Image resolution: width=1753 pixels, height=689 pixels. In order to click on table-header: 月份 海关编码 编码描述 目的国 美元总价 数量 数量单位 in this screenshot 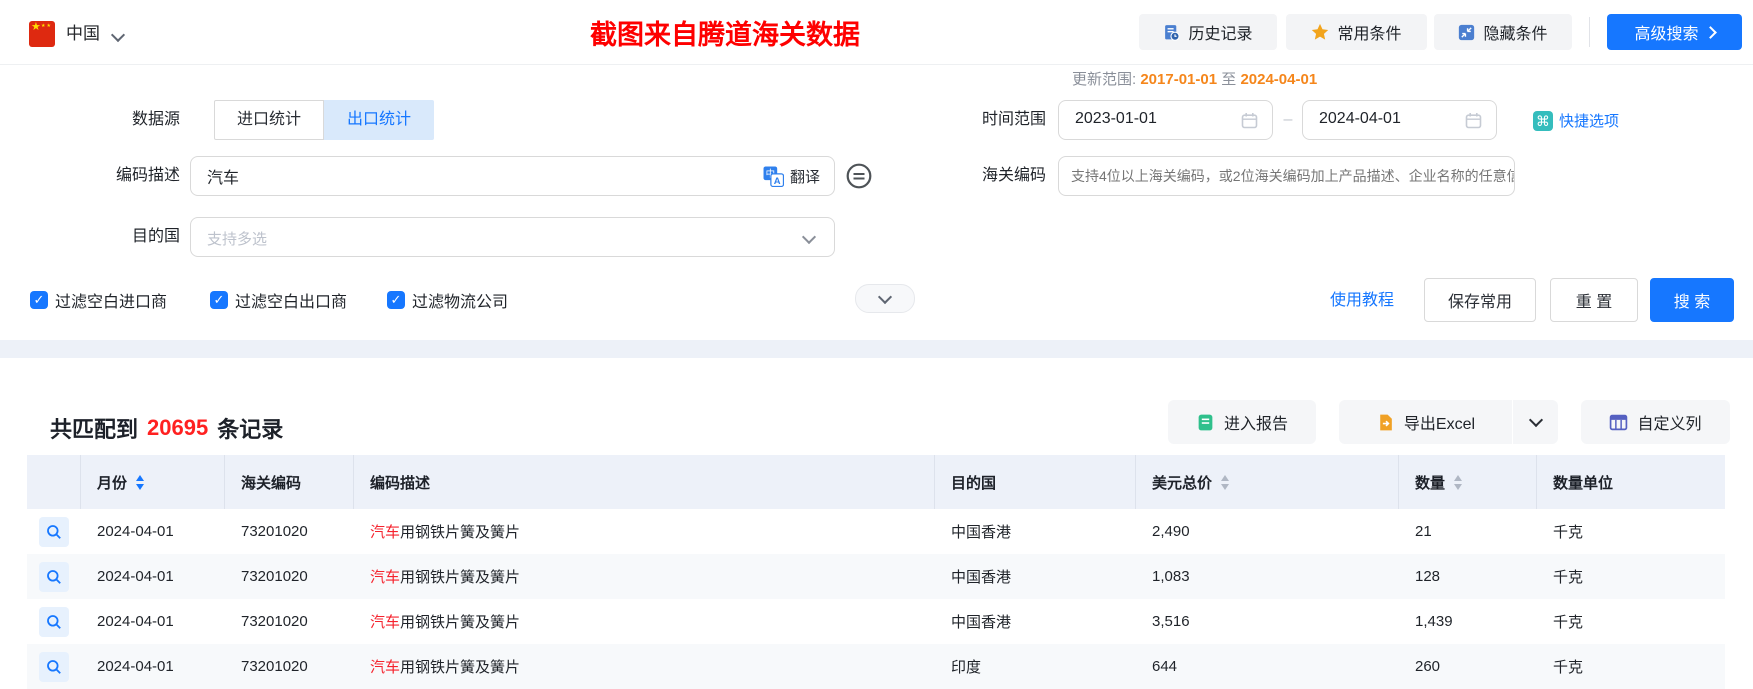, I will do `click(876, 482)`.